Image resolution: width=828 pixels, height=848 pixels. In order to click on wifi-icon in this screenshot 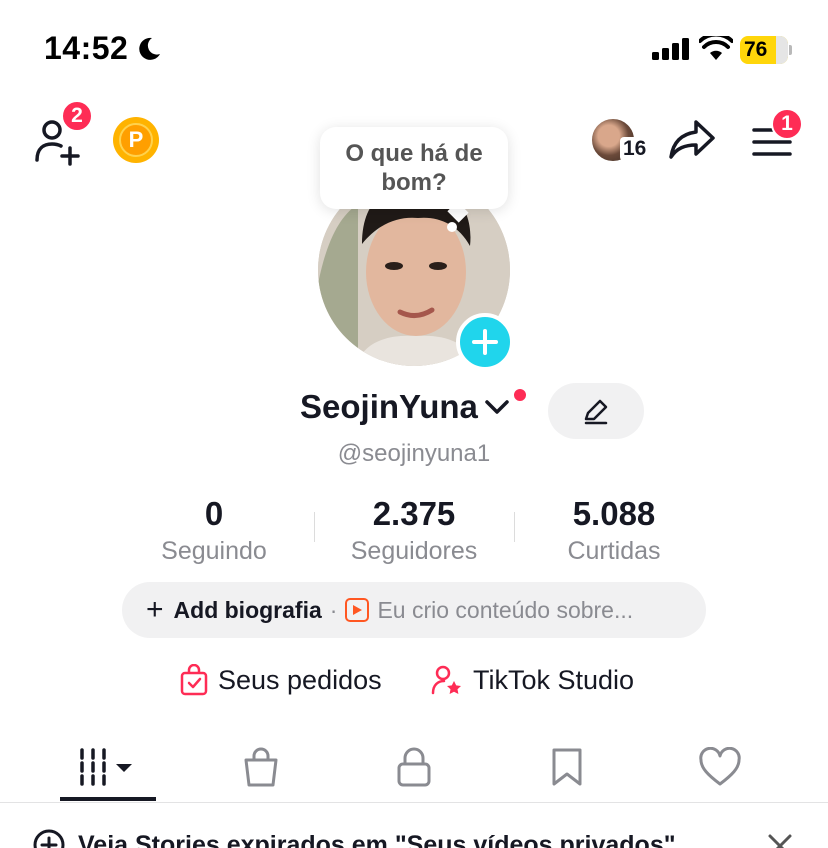, I will do `click(716, 48)`.